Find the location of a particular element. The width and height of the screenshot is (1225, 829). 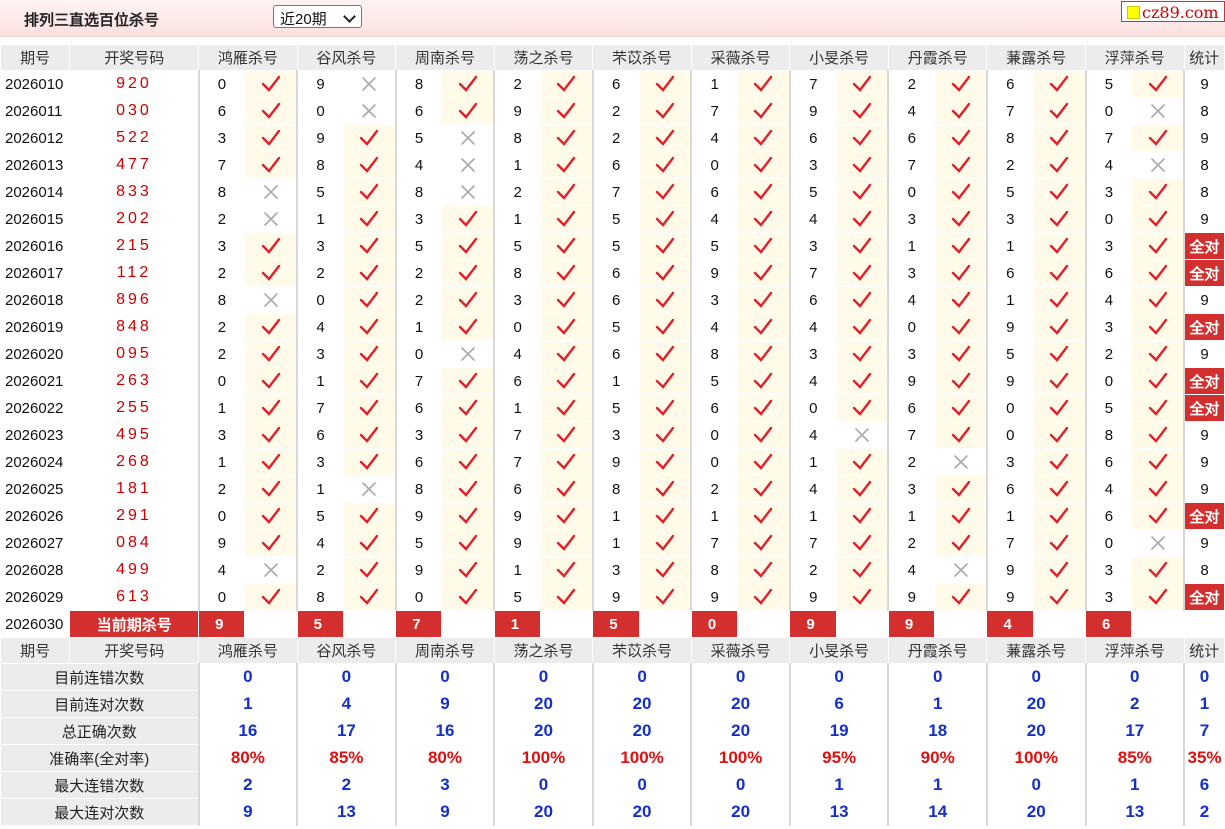

column-header: 小旻杀号 is located at coordinates (839, 57).